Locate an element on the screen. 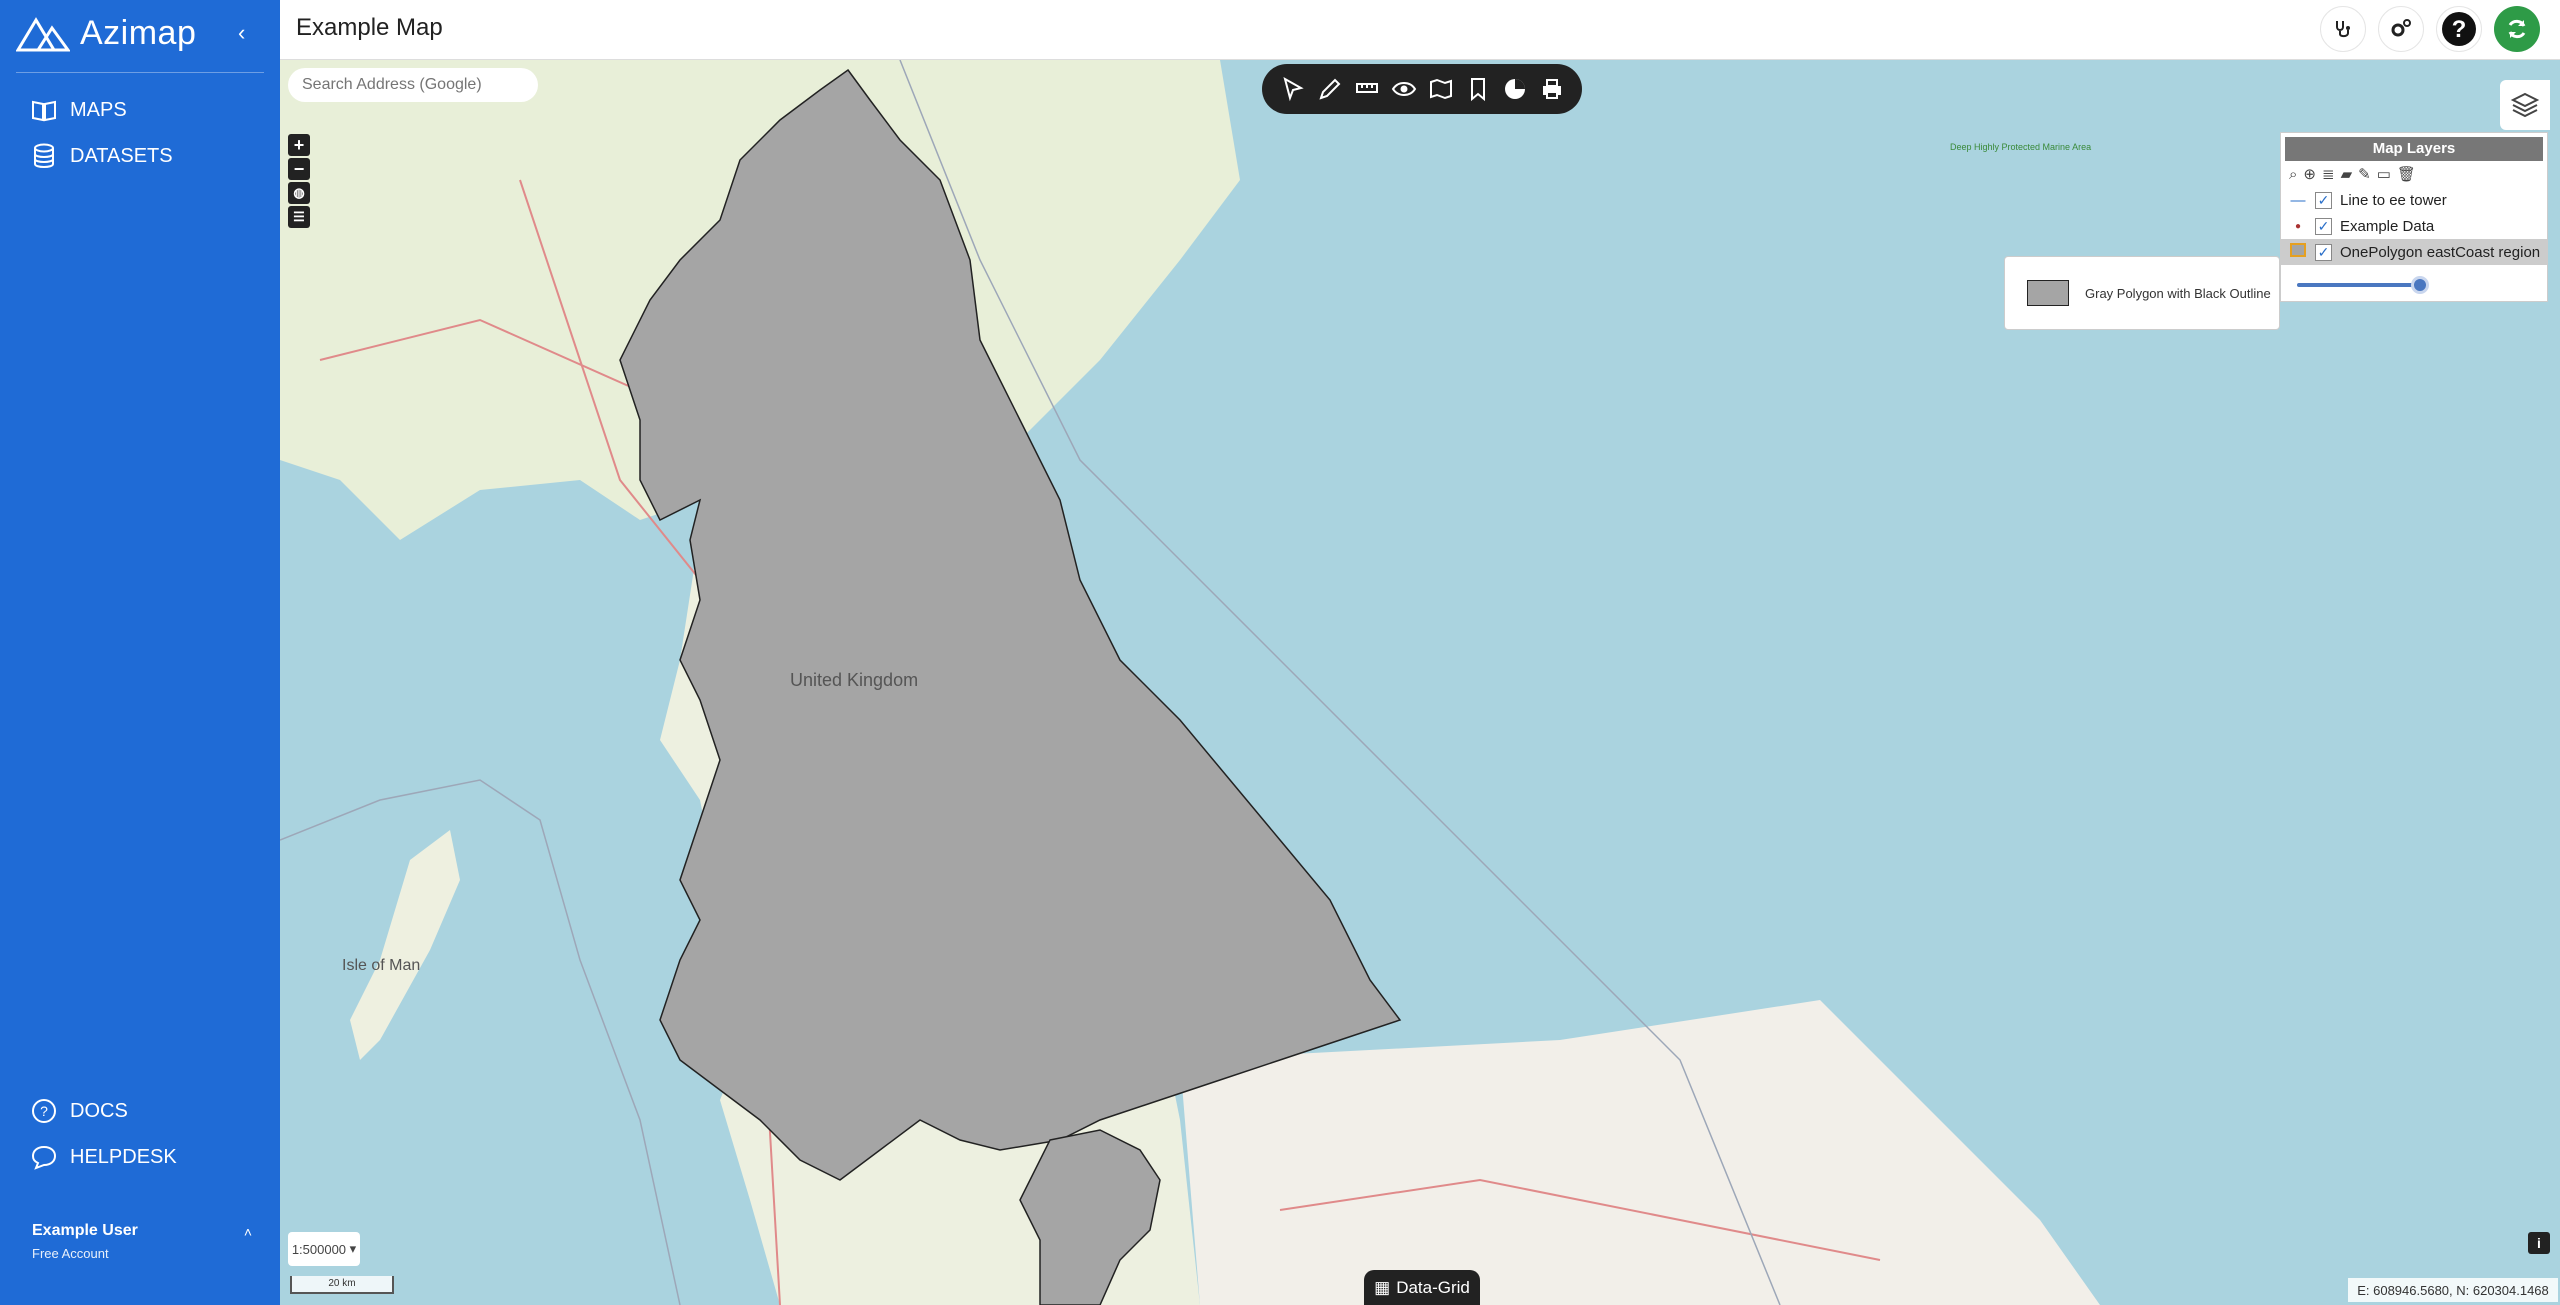 Image resolution: width=2560 pixels, height=1305 pixels. layer-name: OnePolygon eastCoast region is located at coordinates (2440, 252).